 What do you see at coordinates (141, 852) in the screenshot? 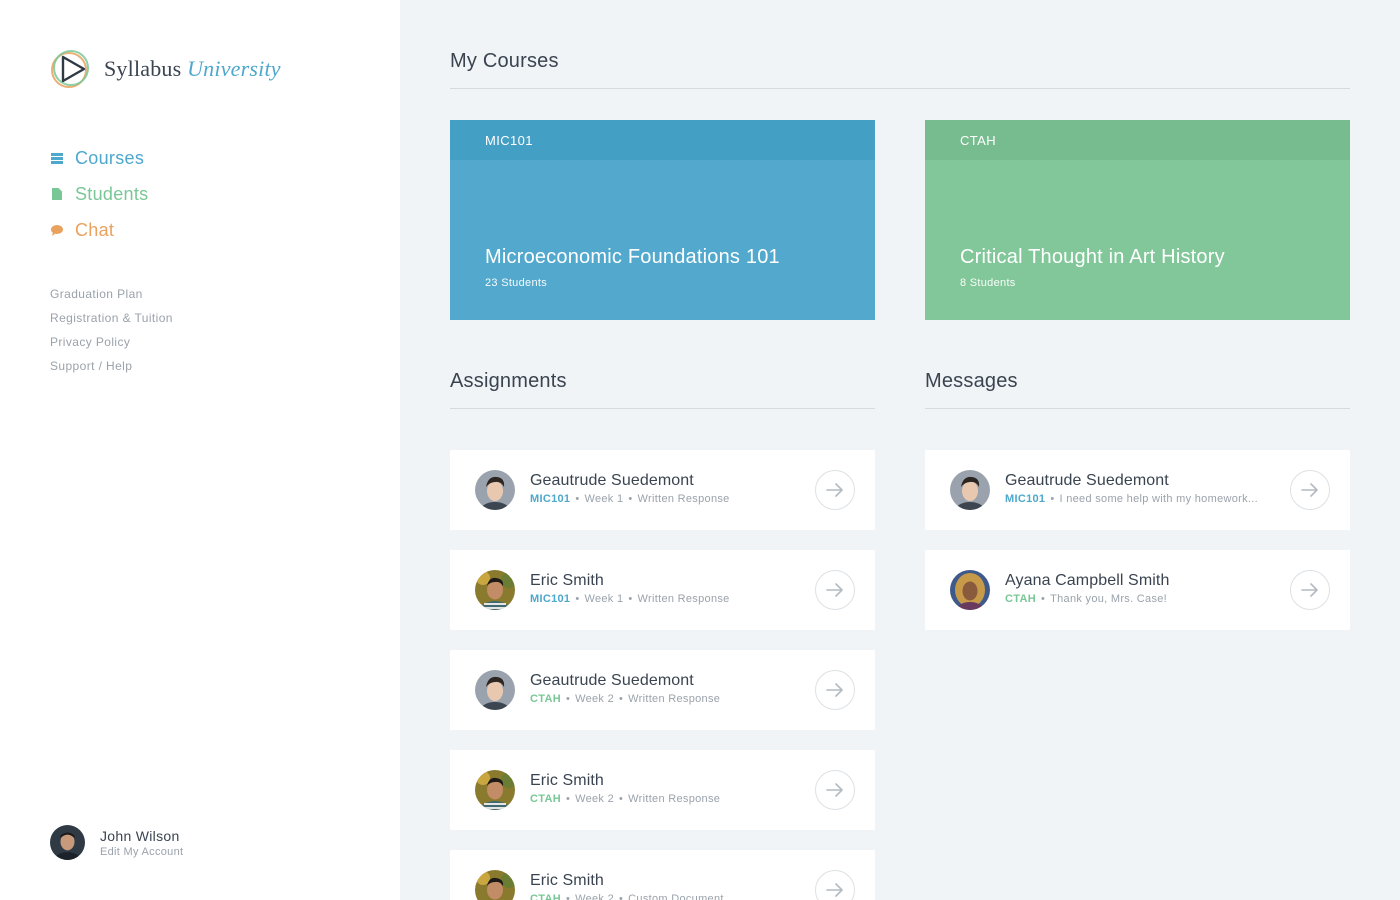
I see `edit-account-link: Edit My Account` at bounding box center [141, 852].